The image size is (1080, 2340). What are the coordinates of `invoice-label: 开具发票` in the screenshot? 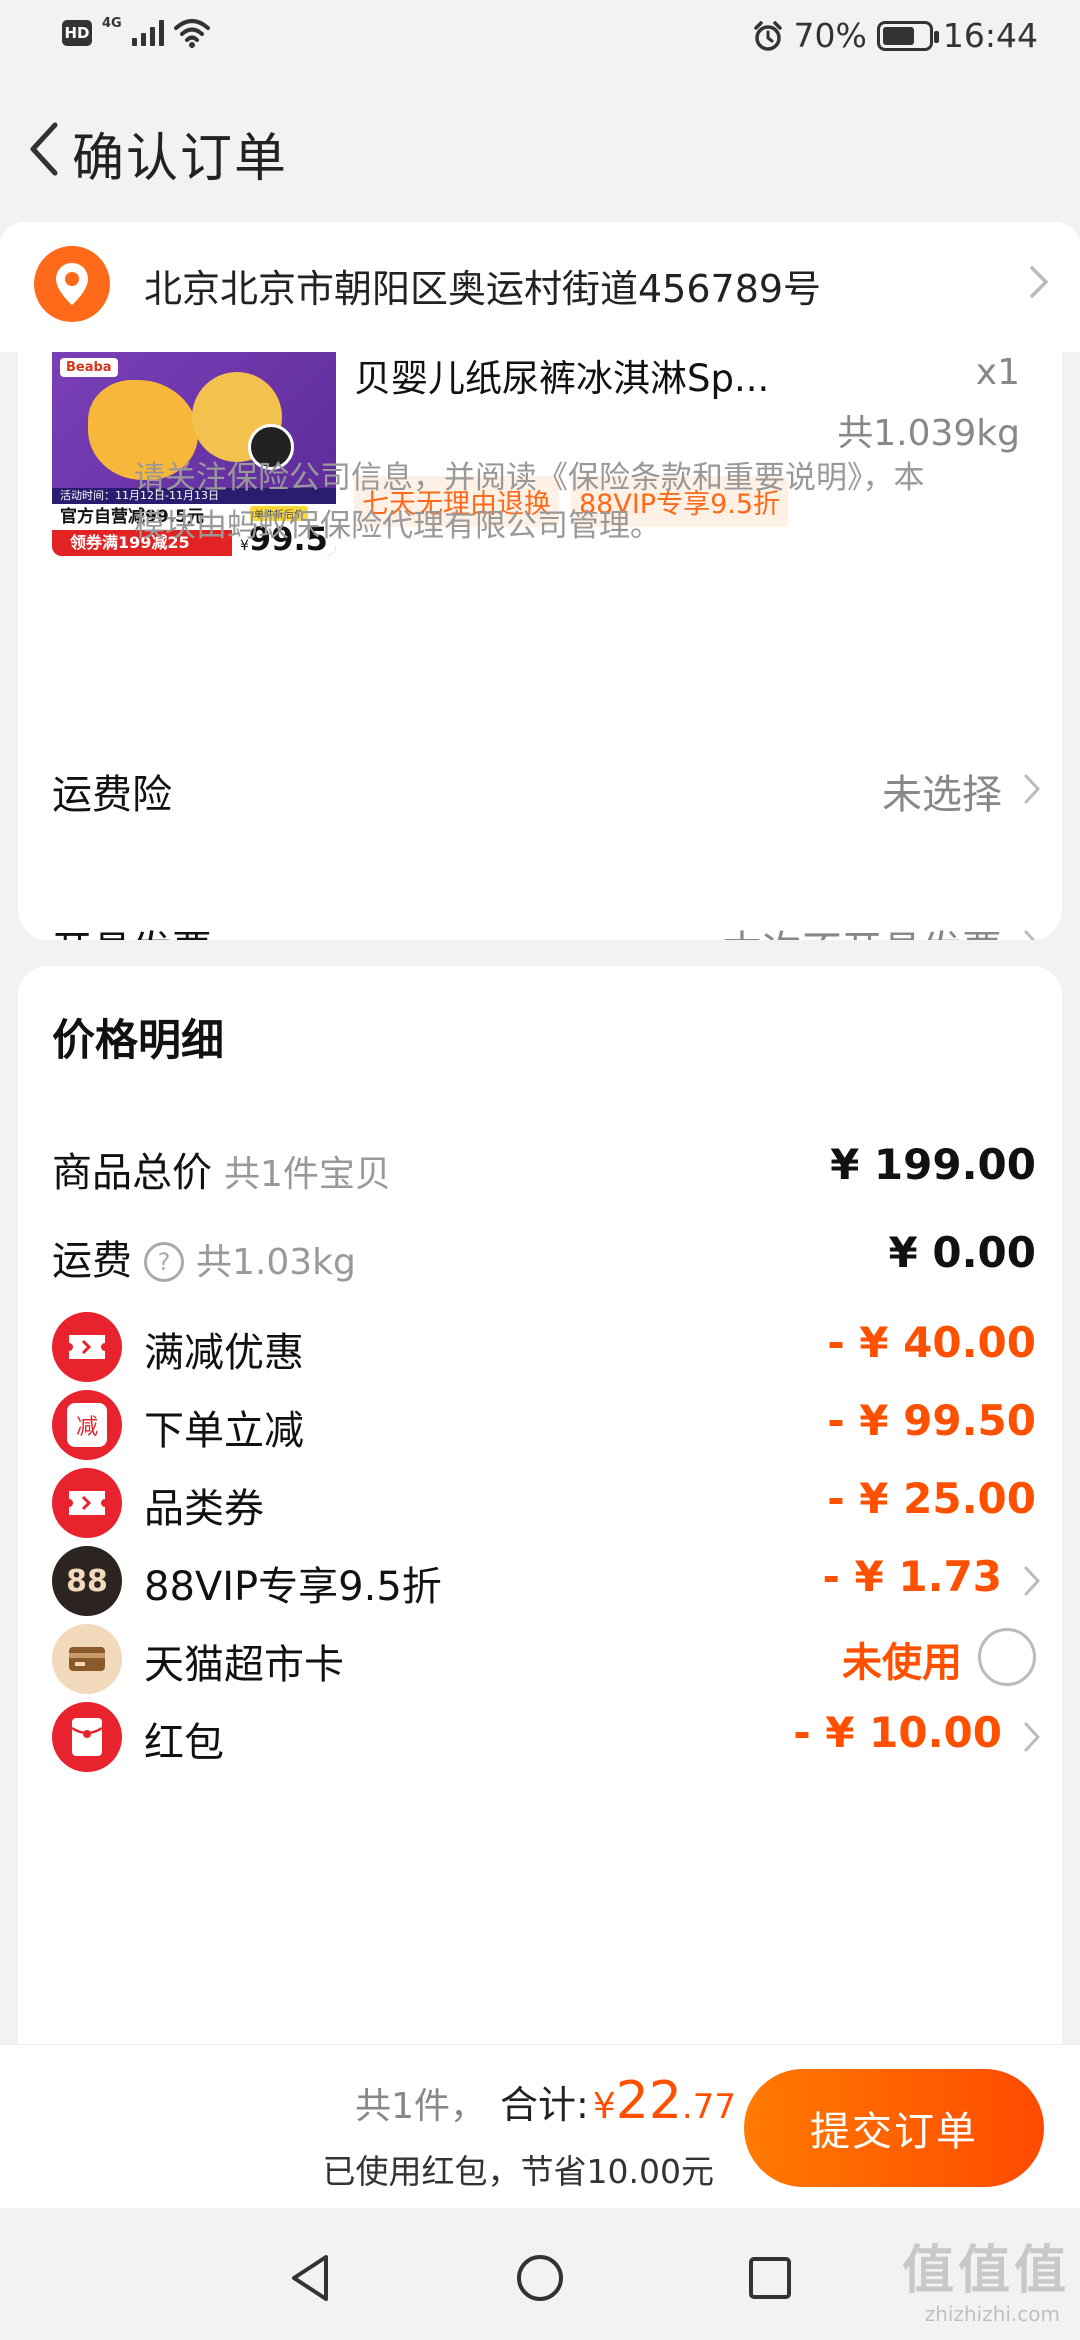 It's located at (132, 934).